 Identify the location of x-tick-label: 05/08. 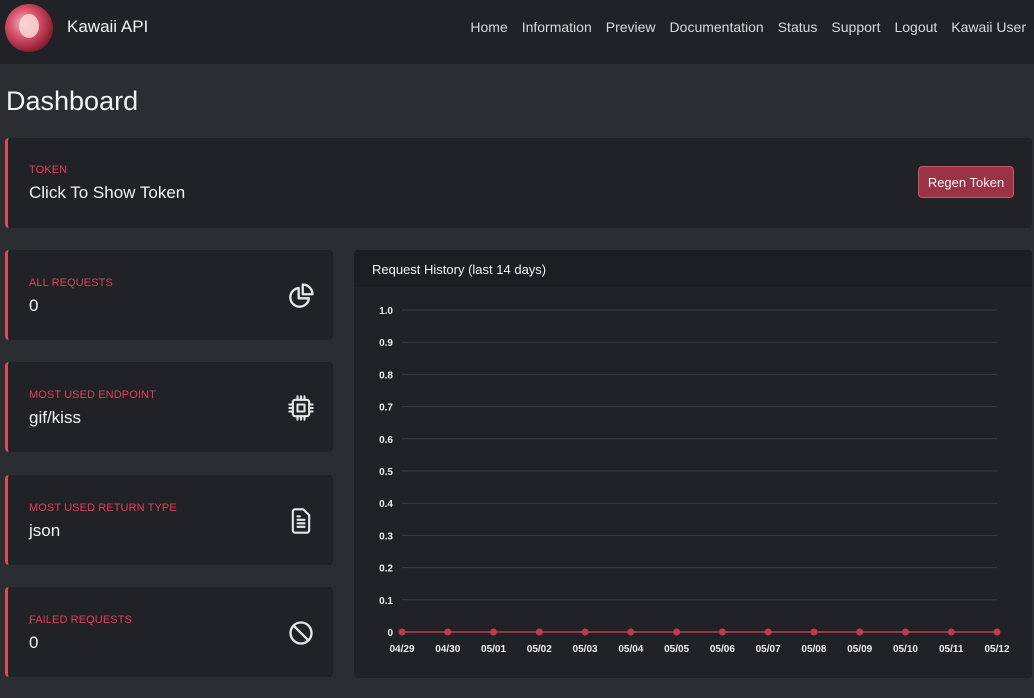
(813, 649).